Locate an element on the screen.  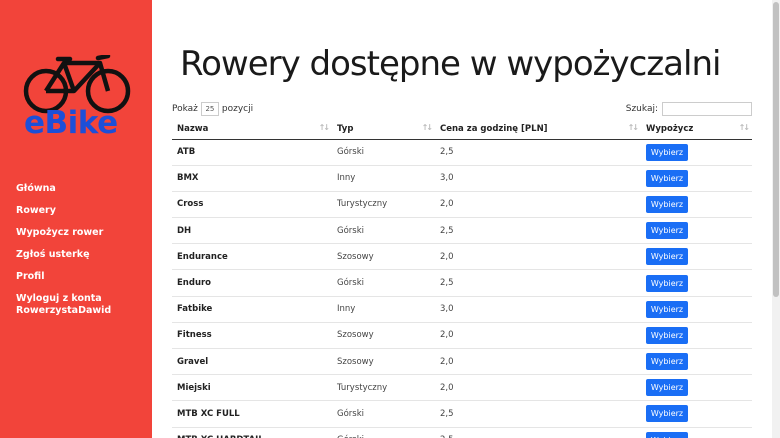
bike-name-cell: Enduro is located at coordinates (252, 283).